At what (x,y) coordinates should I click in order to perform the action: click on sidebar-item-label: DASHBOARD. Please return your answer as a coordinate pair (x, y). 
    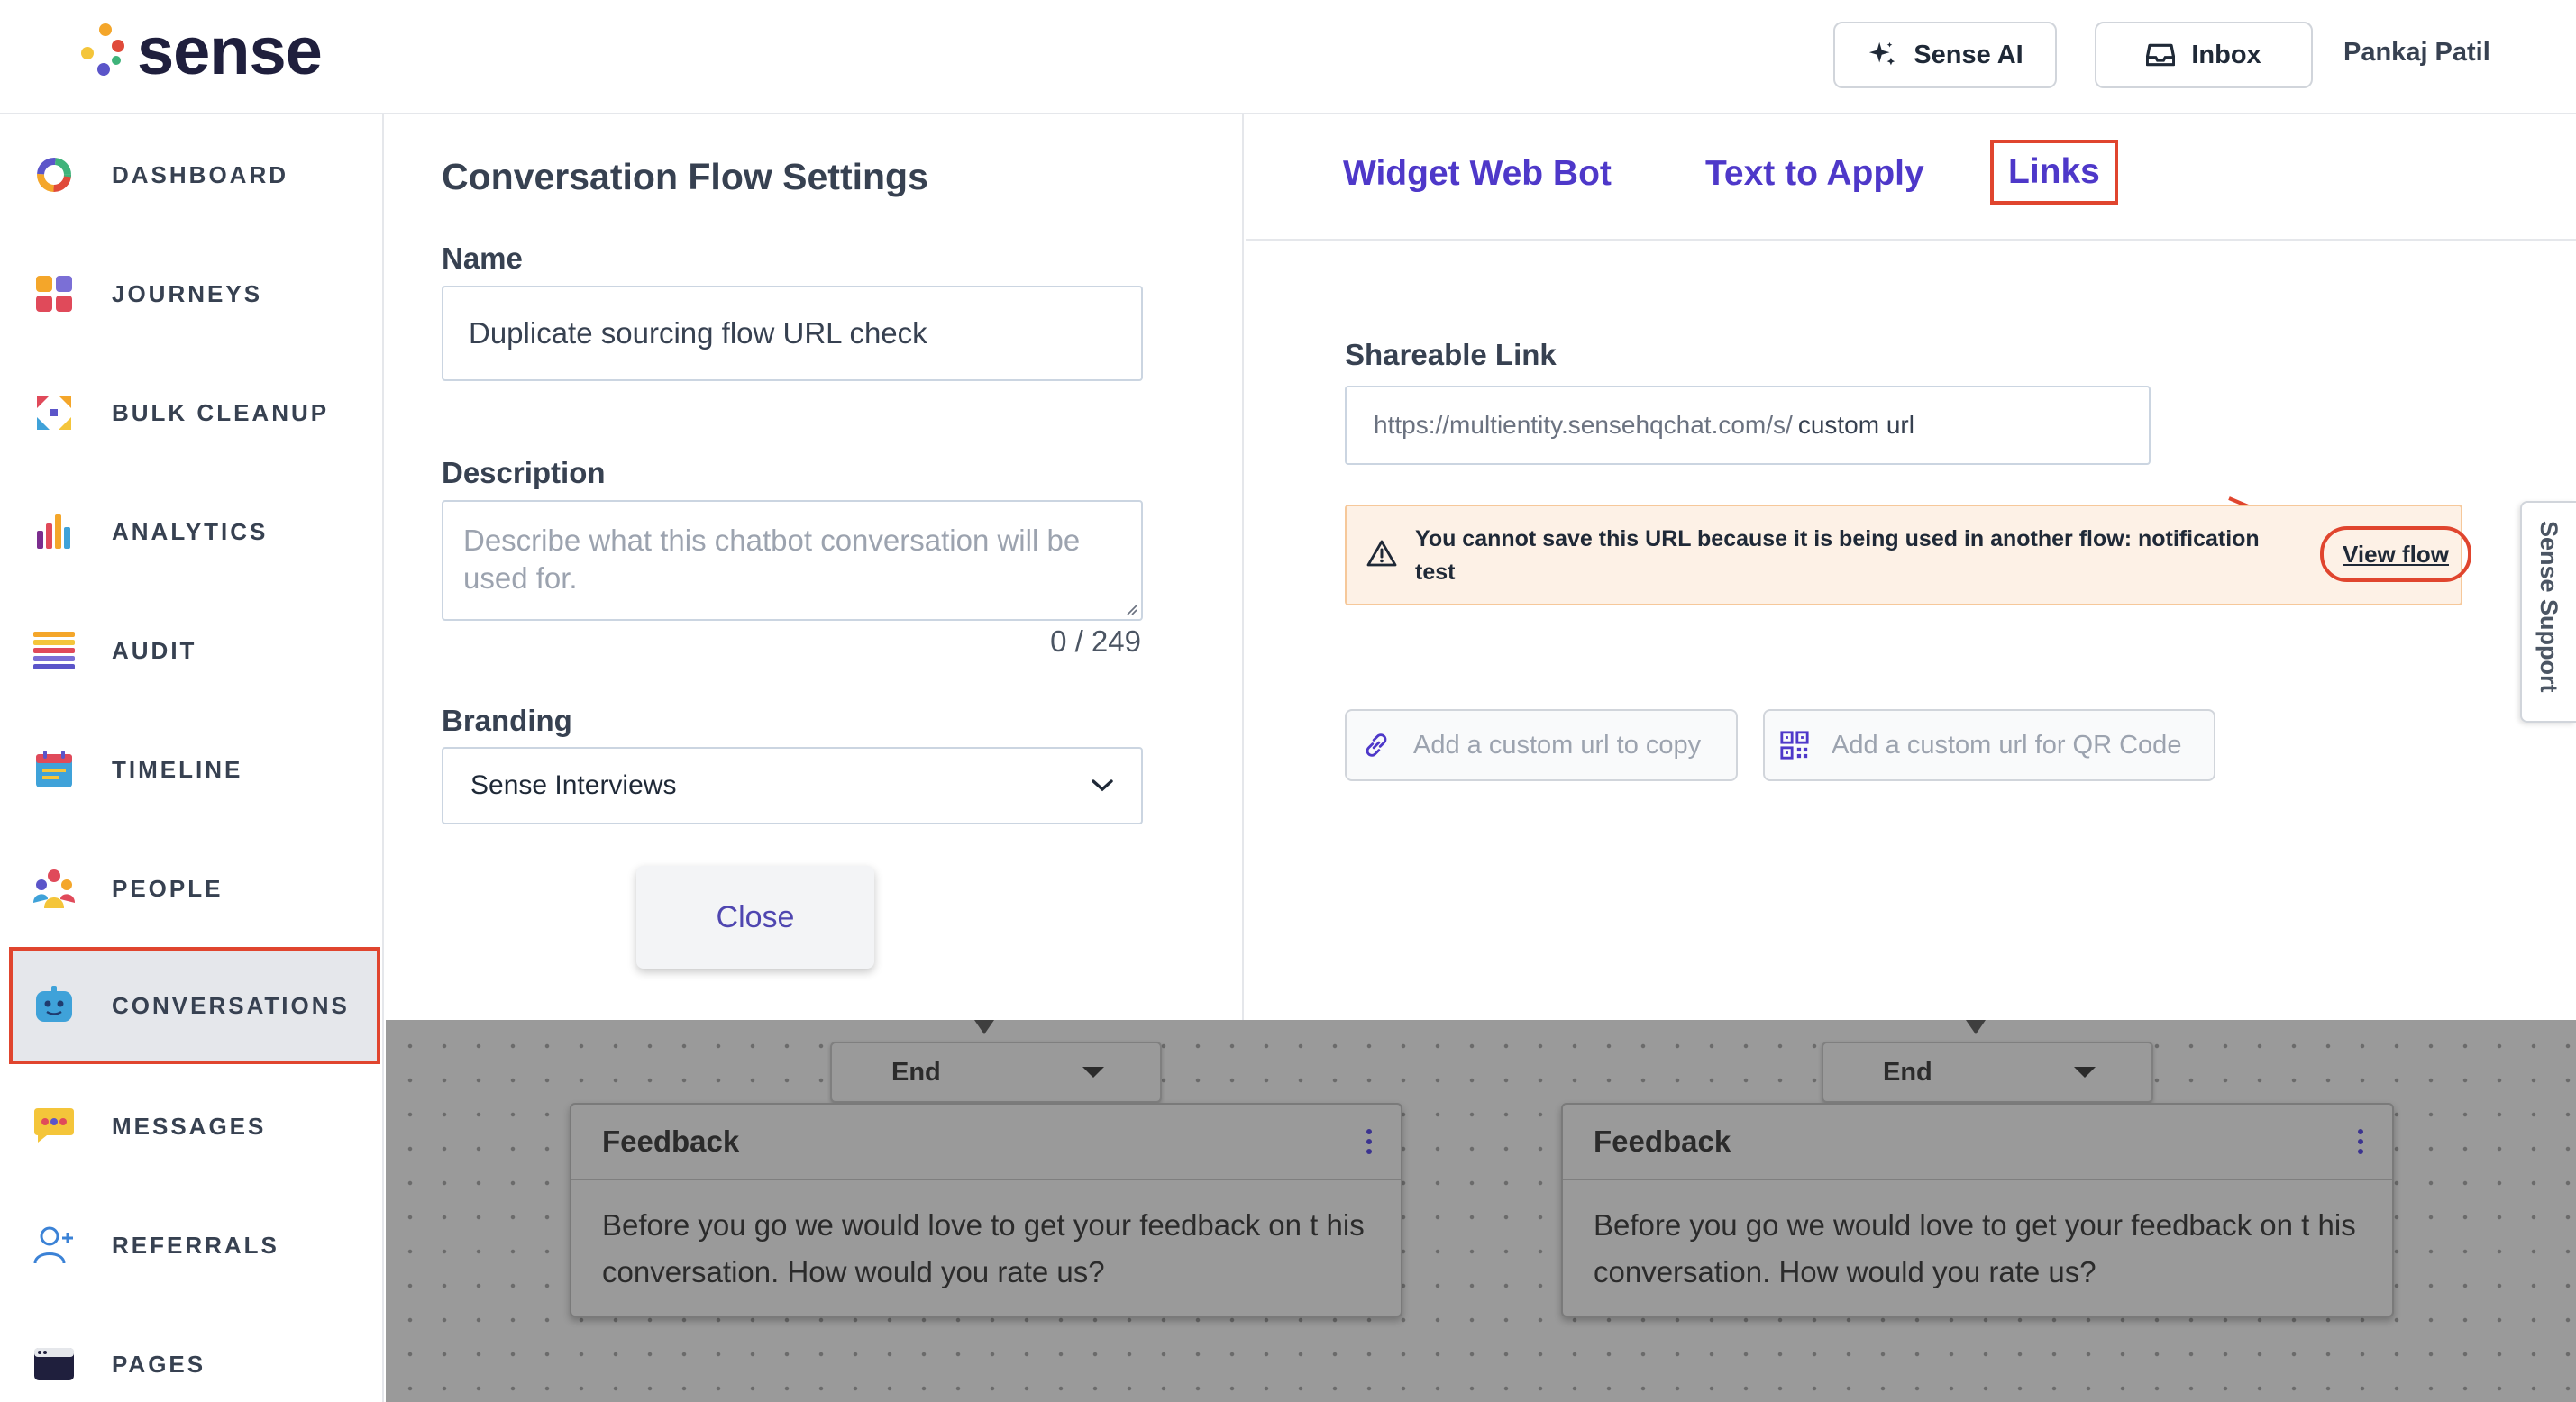
    Looking at the image, I should click on (200, 174).